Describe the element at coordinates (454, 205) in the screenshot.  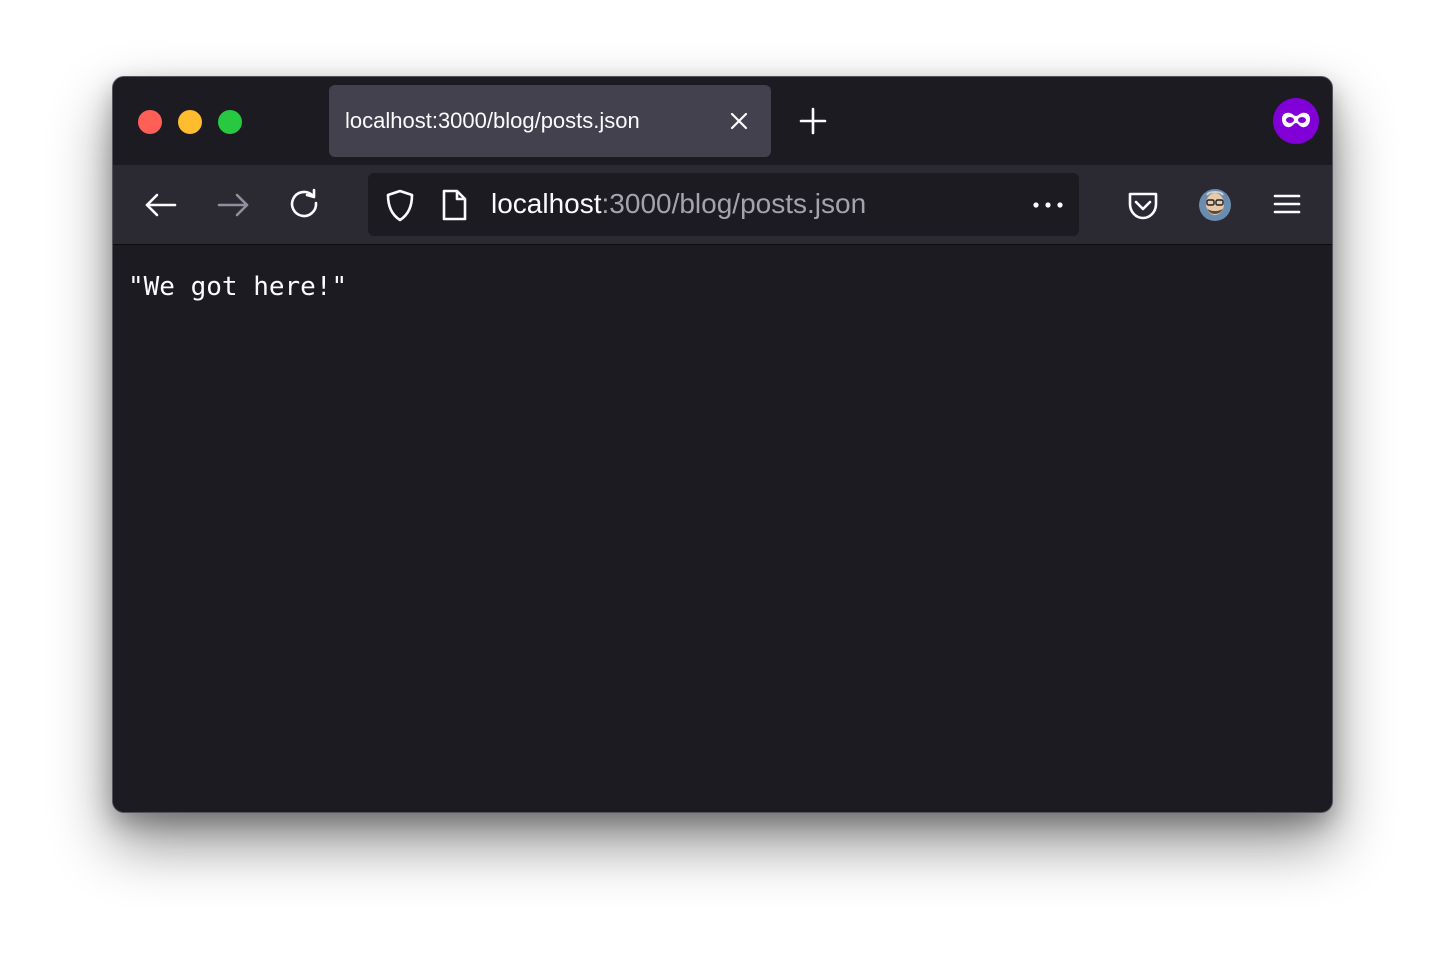
I see `page-icon` at that location.